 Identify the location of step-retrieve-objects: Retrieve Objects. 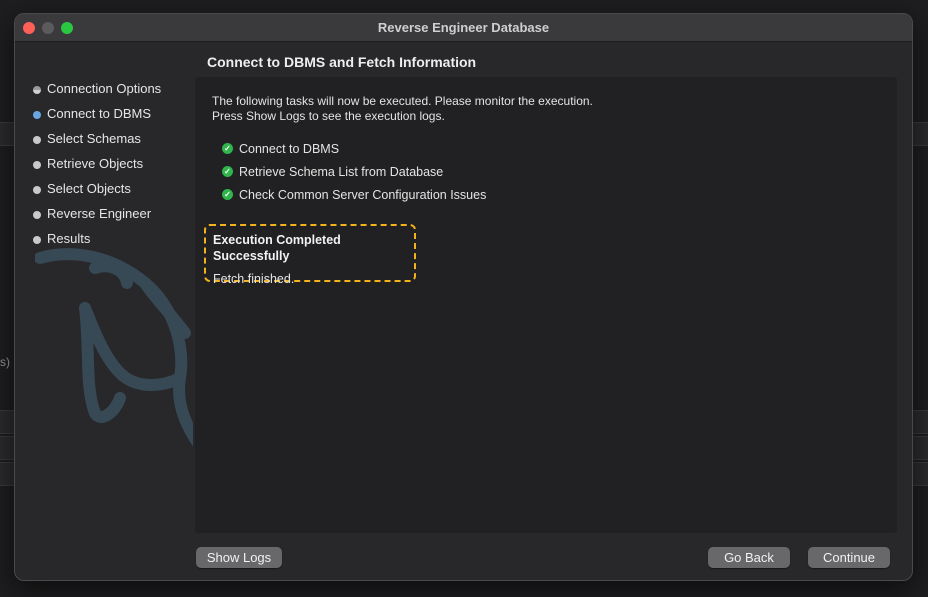
(97, 168).